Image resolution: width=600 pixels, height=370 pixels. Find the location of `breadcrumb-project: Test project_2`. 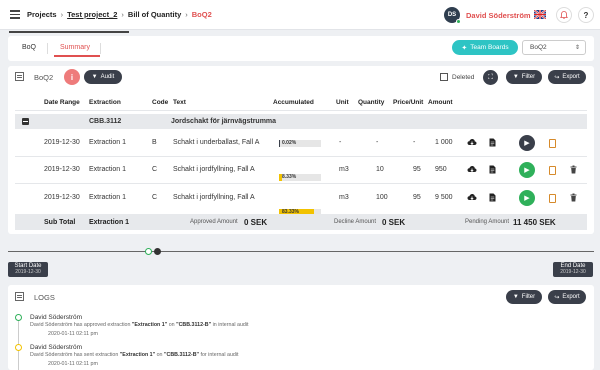

breadcrumb-project: Test project_2 is located at coordinates (92, 14).